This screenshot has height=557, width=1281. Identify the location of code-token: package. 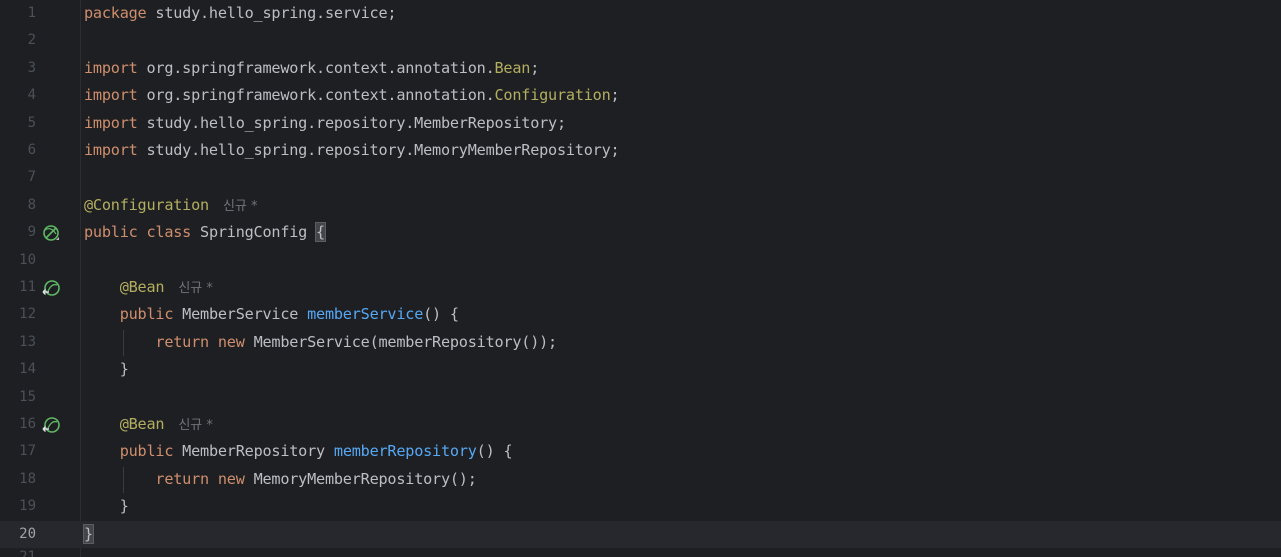
(115, 13).